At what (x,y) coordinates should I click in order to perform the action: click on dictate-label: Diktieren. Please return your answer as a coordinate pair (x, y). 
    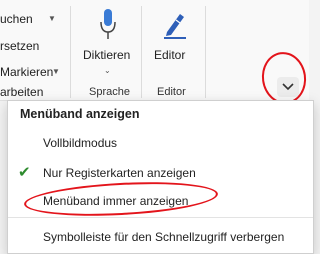
    Looking at the image, I should click on (107, 55).